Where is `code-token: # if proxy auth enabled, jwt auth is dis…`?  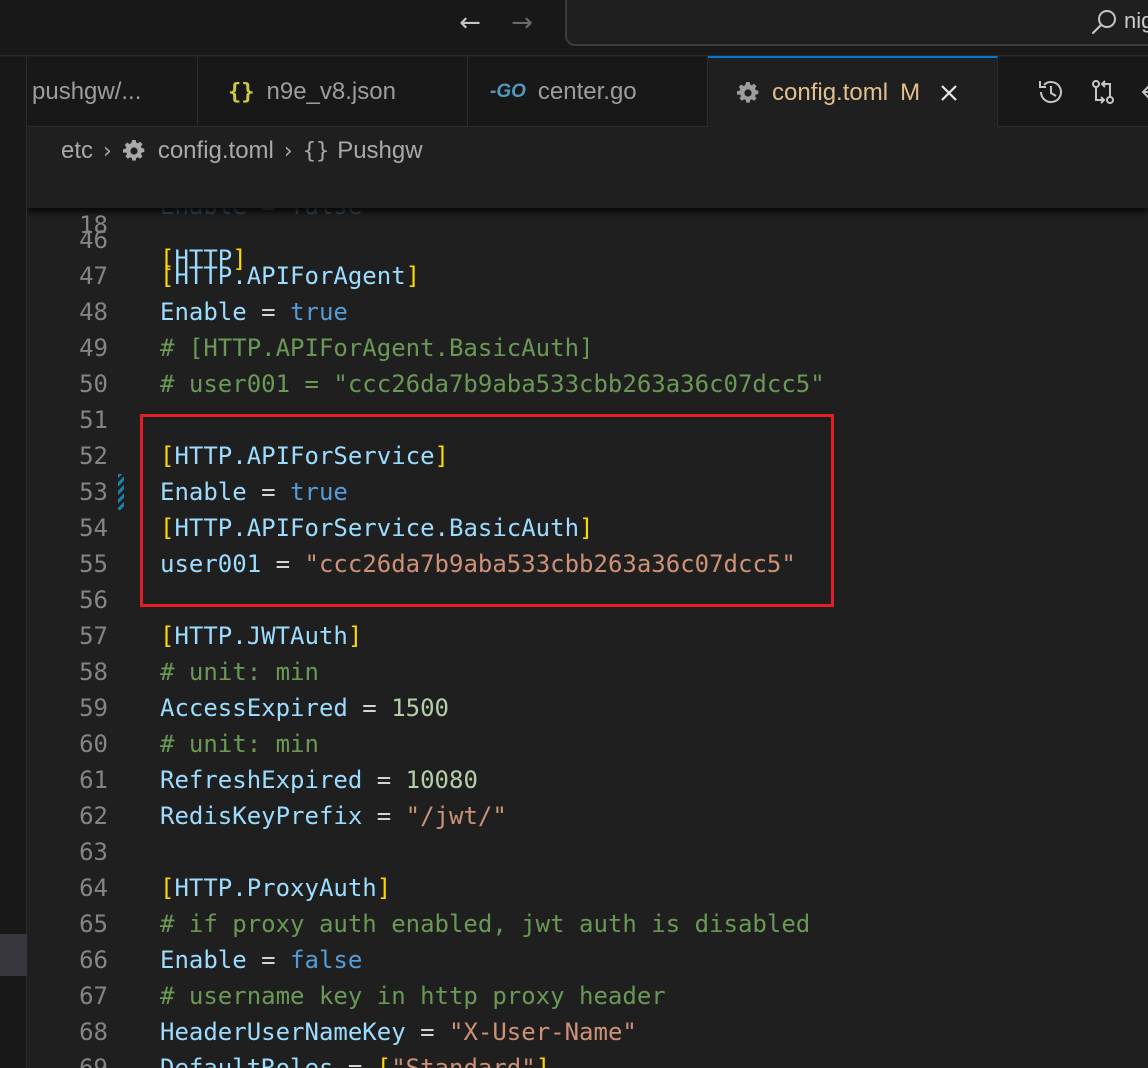
code-token: # if proxy auth enabled, jwt auth is dis… is located at coordinates (485, 924).